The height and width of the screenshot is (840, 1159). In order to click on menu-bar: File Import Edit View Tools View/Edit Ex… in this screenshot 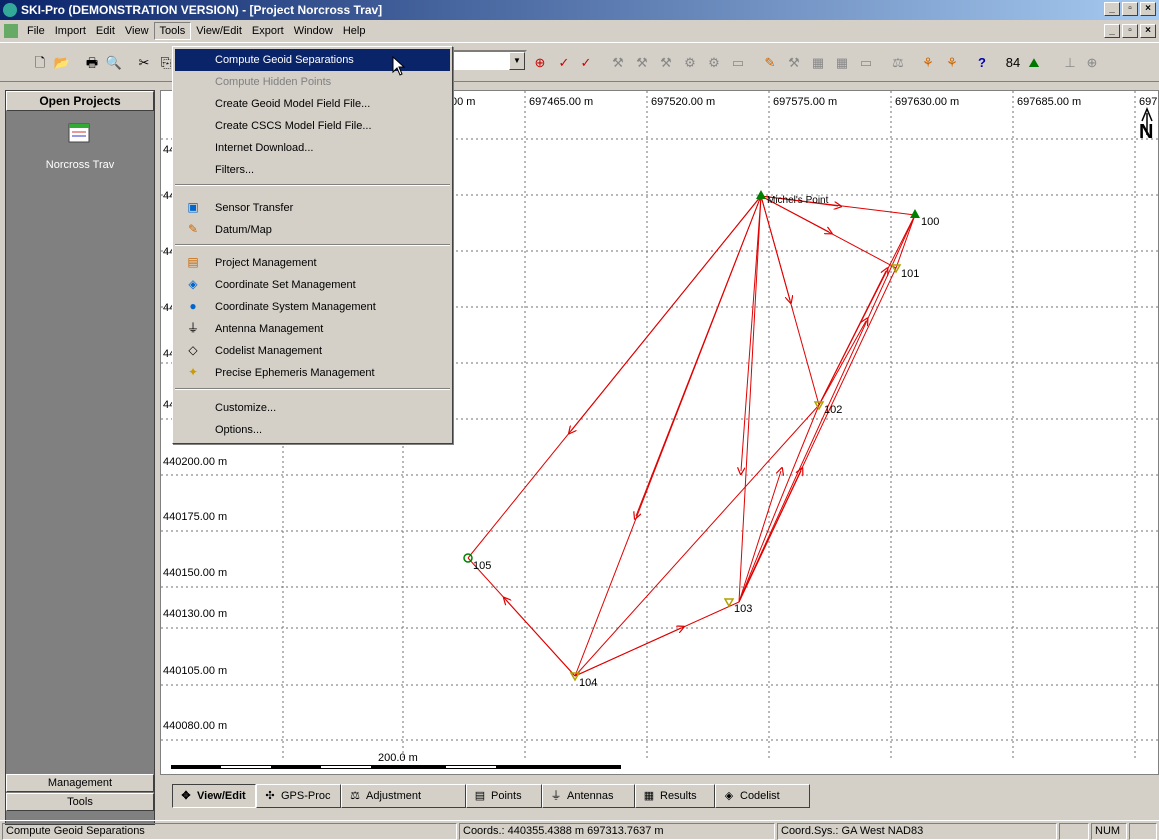, I will do `click(579, 31)`.